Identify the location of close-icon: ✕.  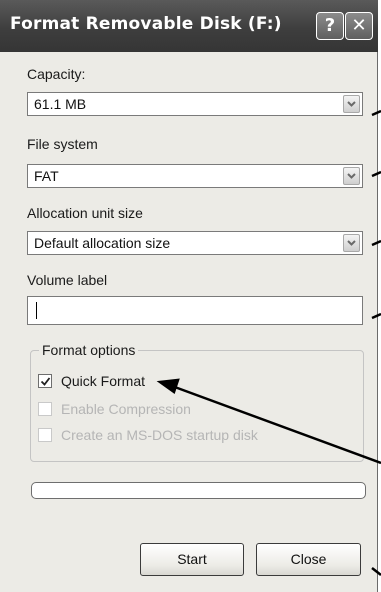
(359, 25).